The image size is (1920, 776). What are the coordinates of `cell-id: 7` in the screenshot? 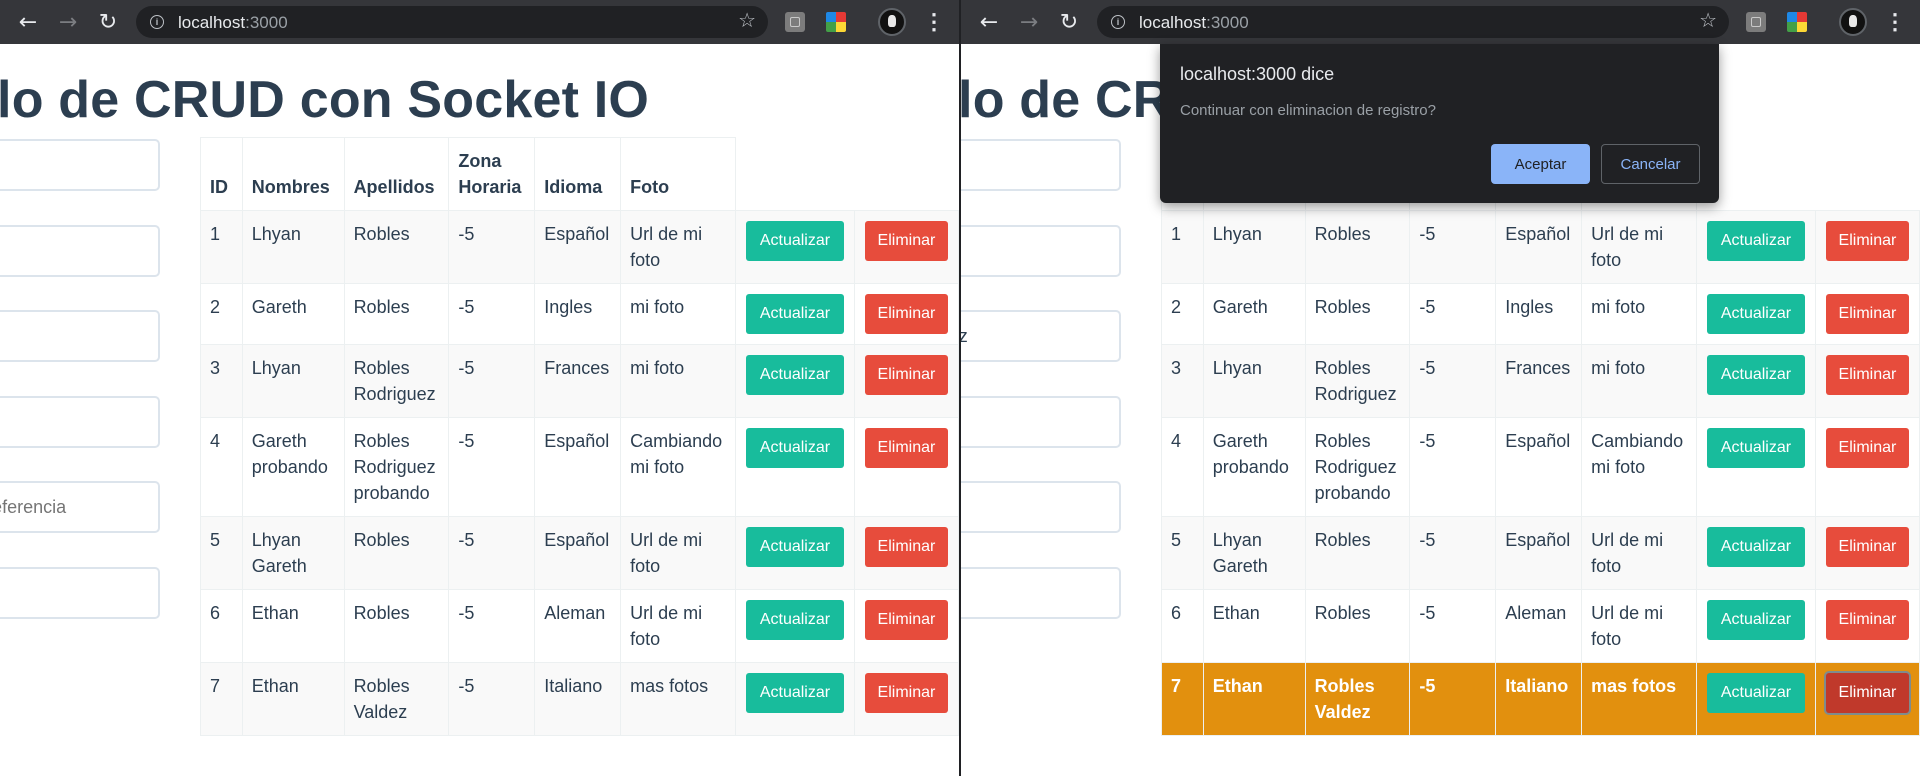 It's located at (221, 699).